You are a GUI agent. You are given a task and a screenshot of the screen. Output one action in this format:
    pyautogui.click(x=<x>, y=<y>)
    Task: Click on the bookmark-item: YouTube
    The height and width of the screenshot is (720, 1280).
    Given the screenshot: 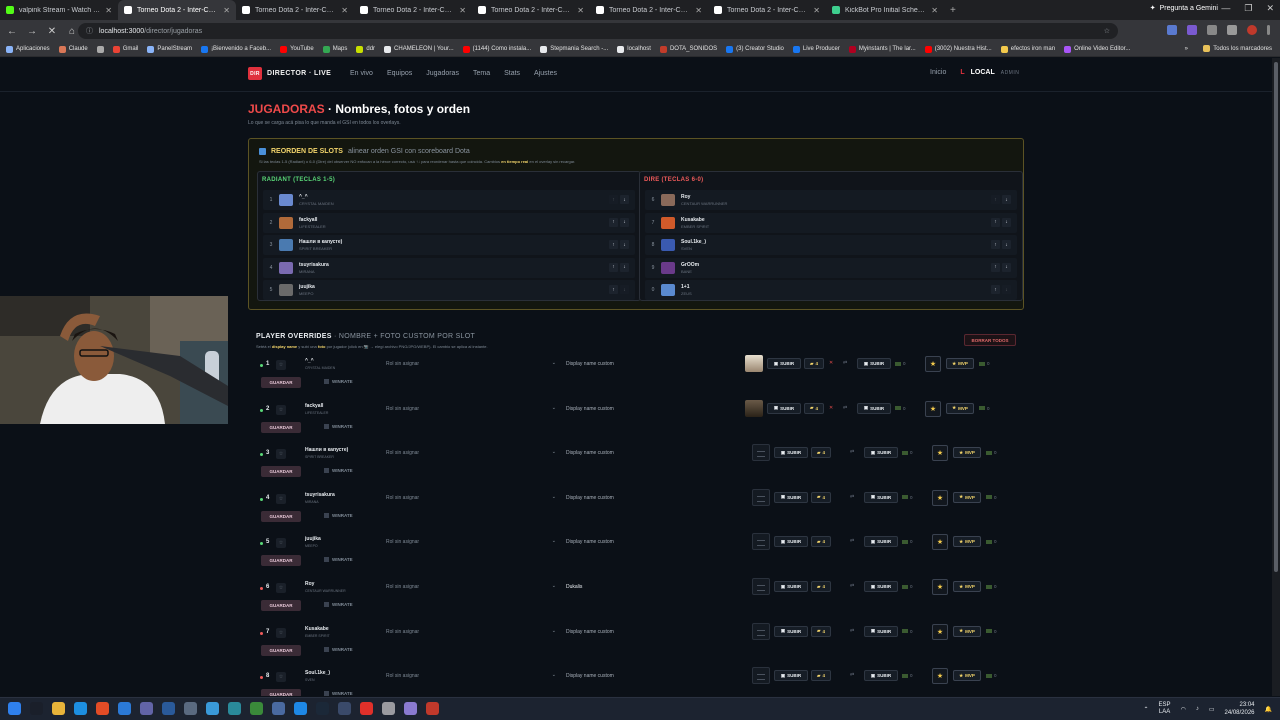 What is the action you would take?
    pyautogui.click(x=297, y=49)
    